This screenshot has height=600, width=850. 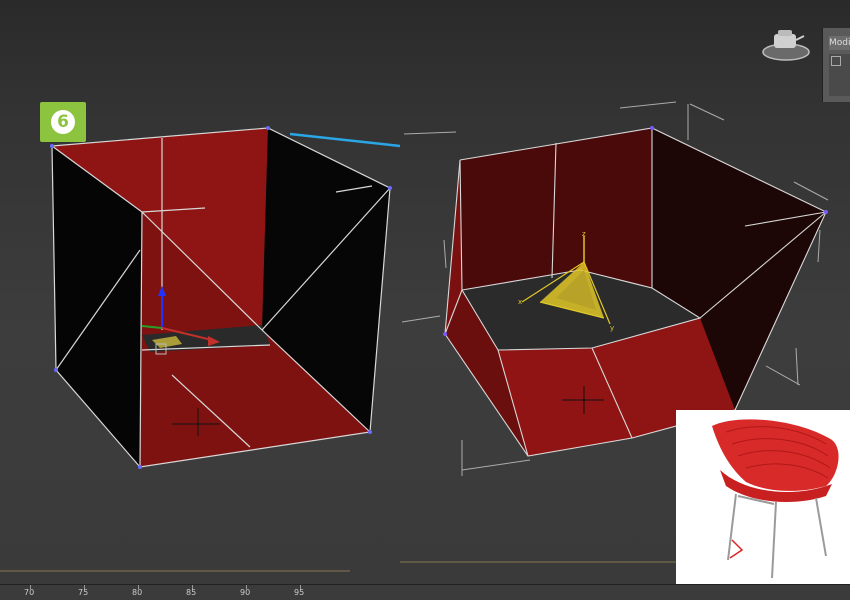 I want to click on step-number-badge: 6, so click(x=63, y=122).